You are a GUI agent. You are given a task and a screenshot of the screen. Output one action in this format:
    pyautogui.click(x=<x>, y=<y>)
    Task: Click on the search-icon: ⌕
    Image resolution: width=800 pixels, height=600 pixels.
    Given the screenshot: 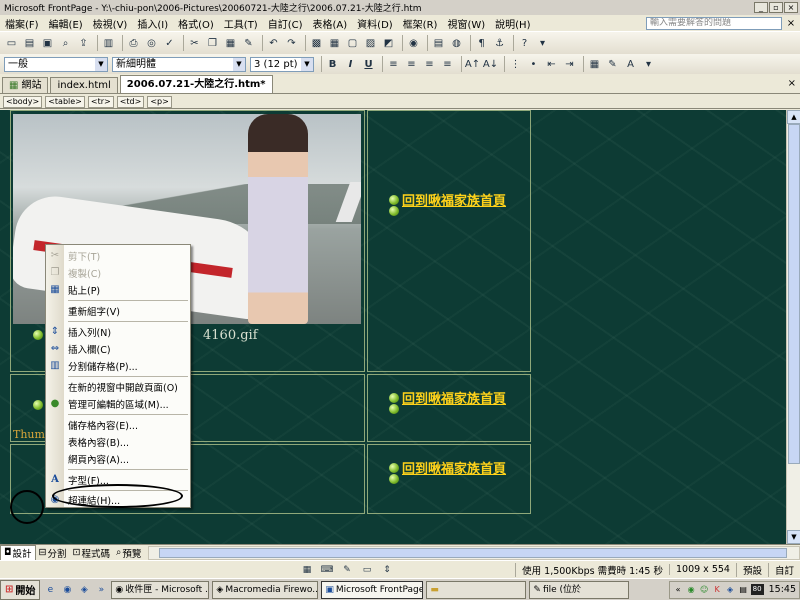 What is the action you would take?
    pyautogui.click(x=65, y=43)
    